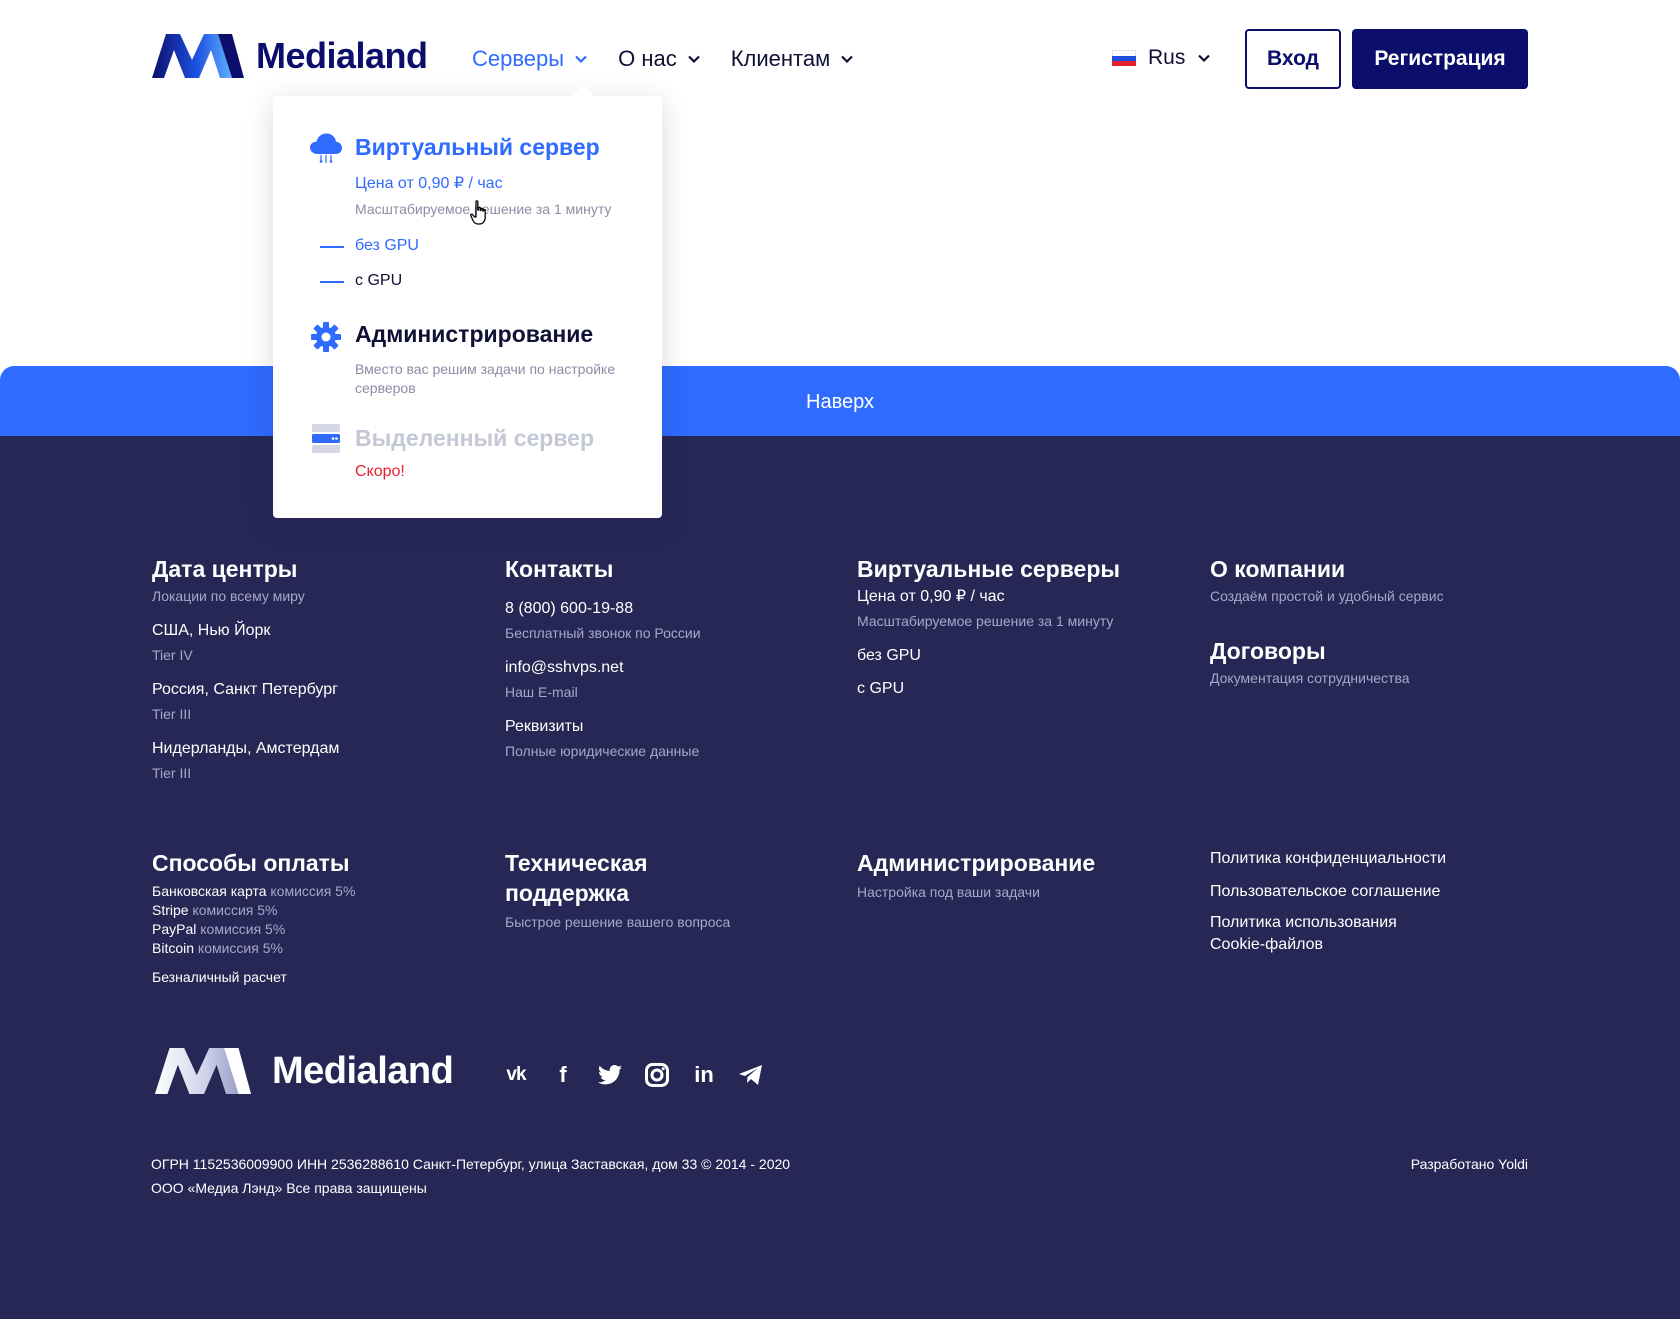 This screenshot has width=1680, height=1319. What do you see at coordinates (618, 922) in the screenshot?
I see `support-subtitle: Быстрое решение вашего вопроса` at bounding box center [618, 922].